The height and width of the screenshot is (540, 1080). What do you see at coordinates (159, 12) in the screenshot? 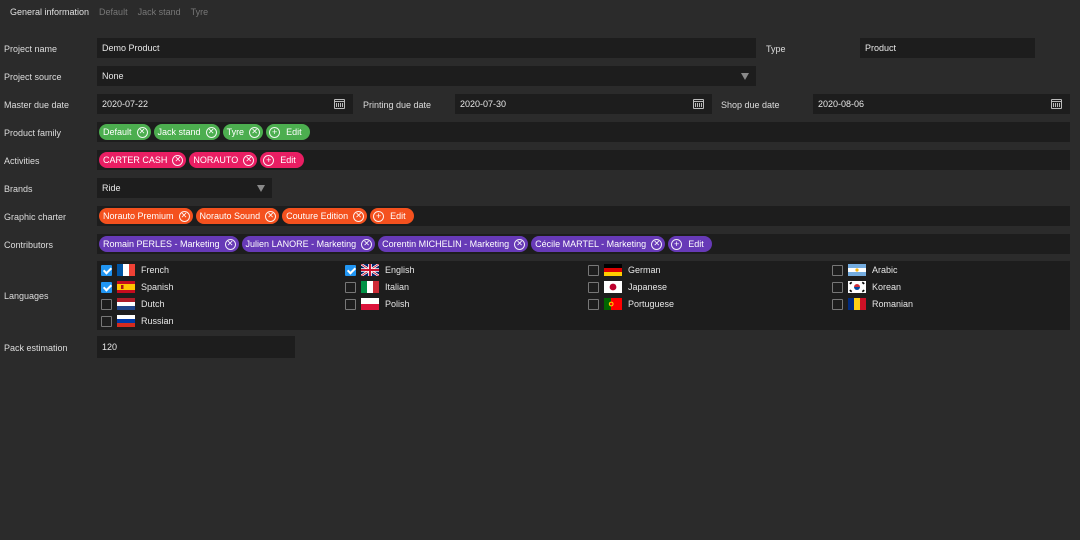
I see `tab-jack-stand: Jack stand` at bounding box center [159, 12].